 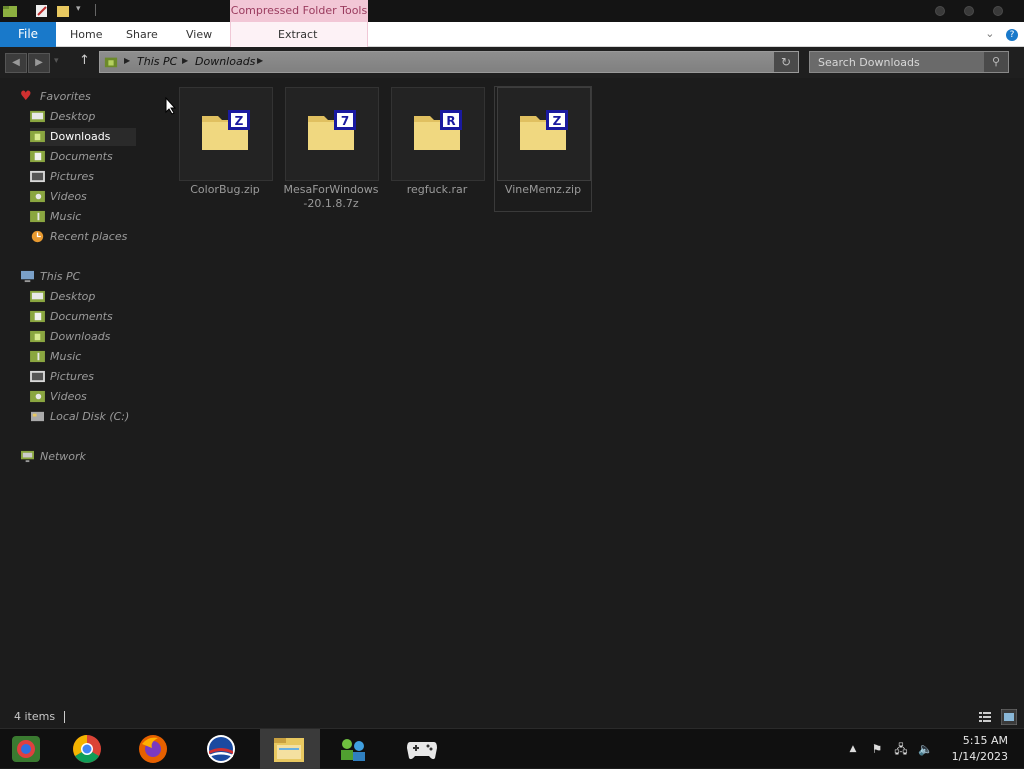 What do you see at coordinates (437, 189) in the screenshot?
I see `file-name: regfuck.rar` at bounding box center [437, 189].